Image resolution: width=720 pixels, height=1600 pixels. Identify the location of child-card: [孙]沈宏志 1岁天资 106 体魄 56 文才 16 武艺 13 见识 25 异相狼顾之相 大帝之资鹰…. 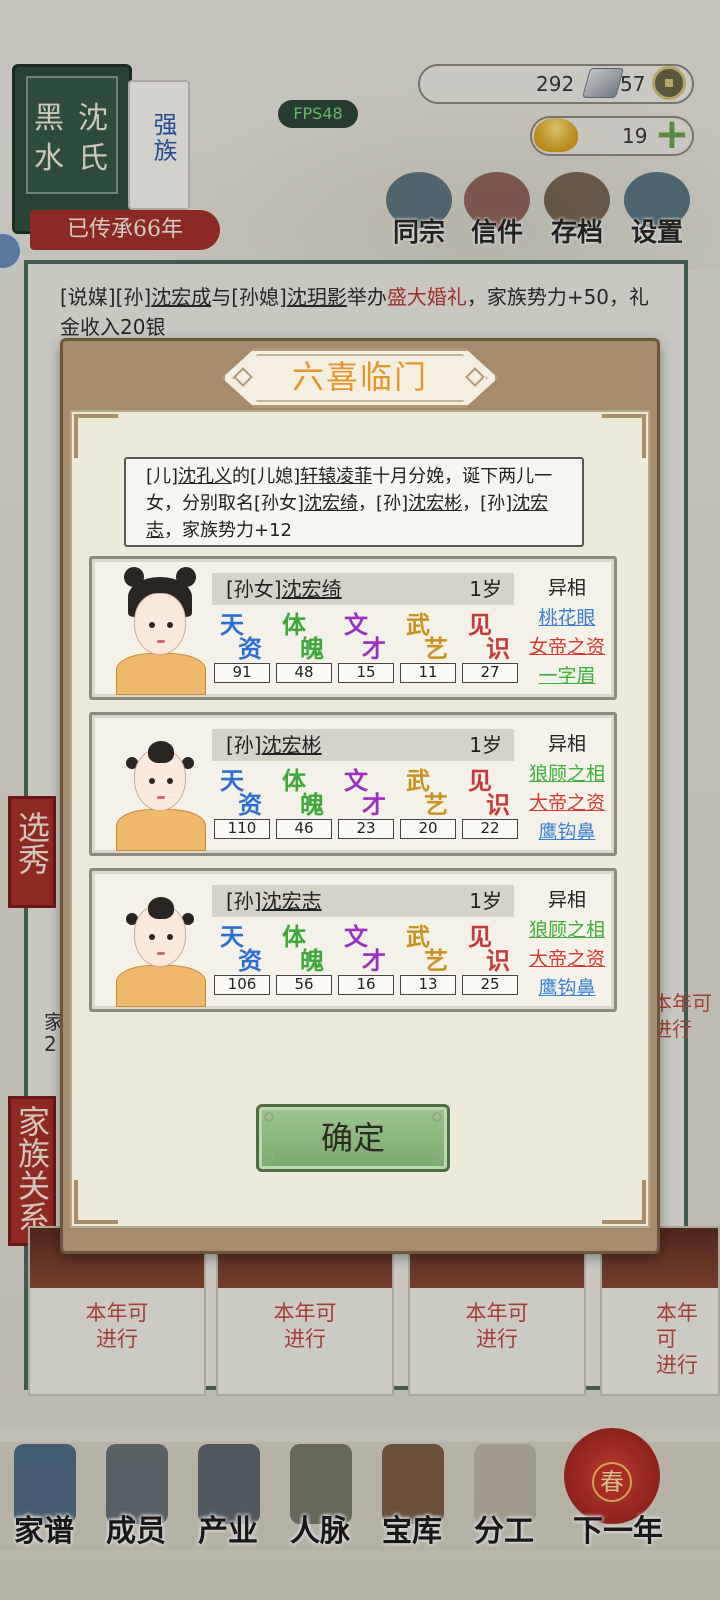
(353, 940).